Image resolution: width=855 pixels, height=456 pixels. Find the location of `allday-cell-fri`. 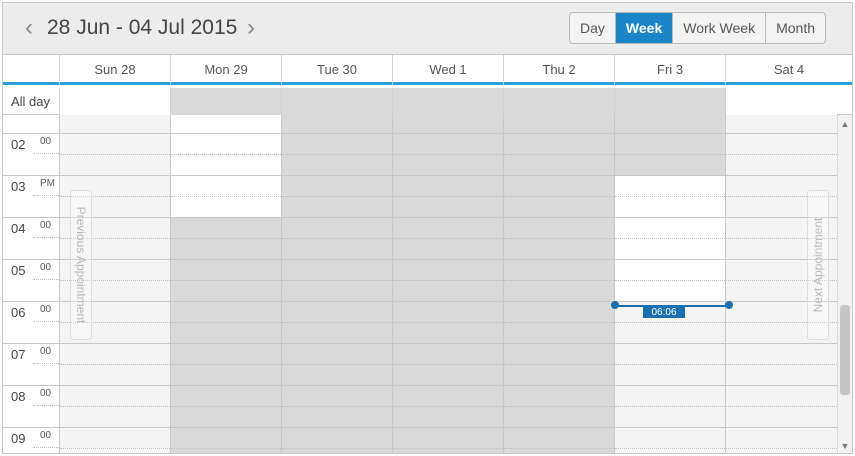

allday-cell-fri is located at coordinates (669, 101).